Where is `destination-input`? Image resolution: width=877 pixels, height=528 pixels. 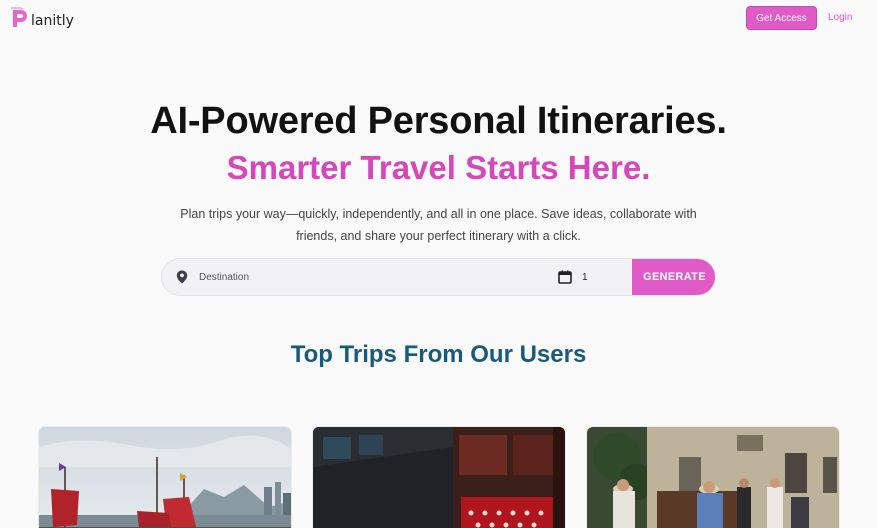 destination-input is located at coordinates (369, 277).